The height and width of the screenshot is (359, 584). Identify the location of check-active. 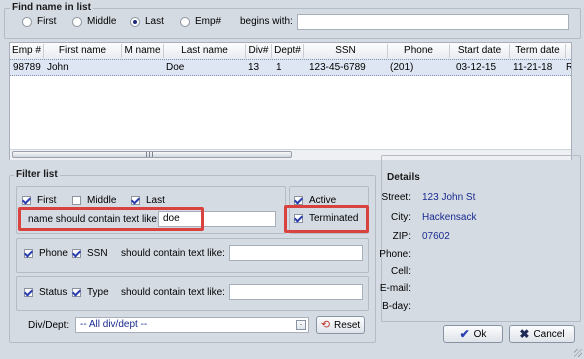
(298, 200).